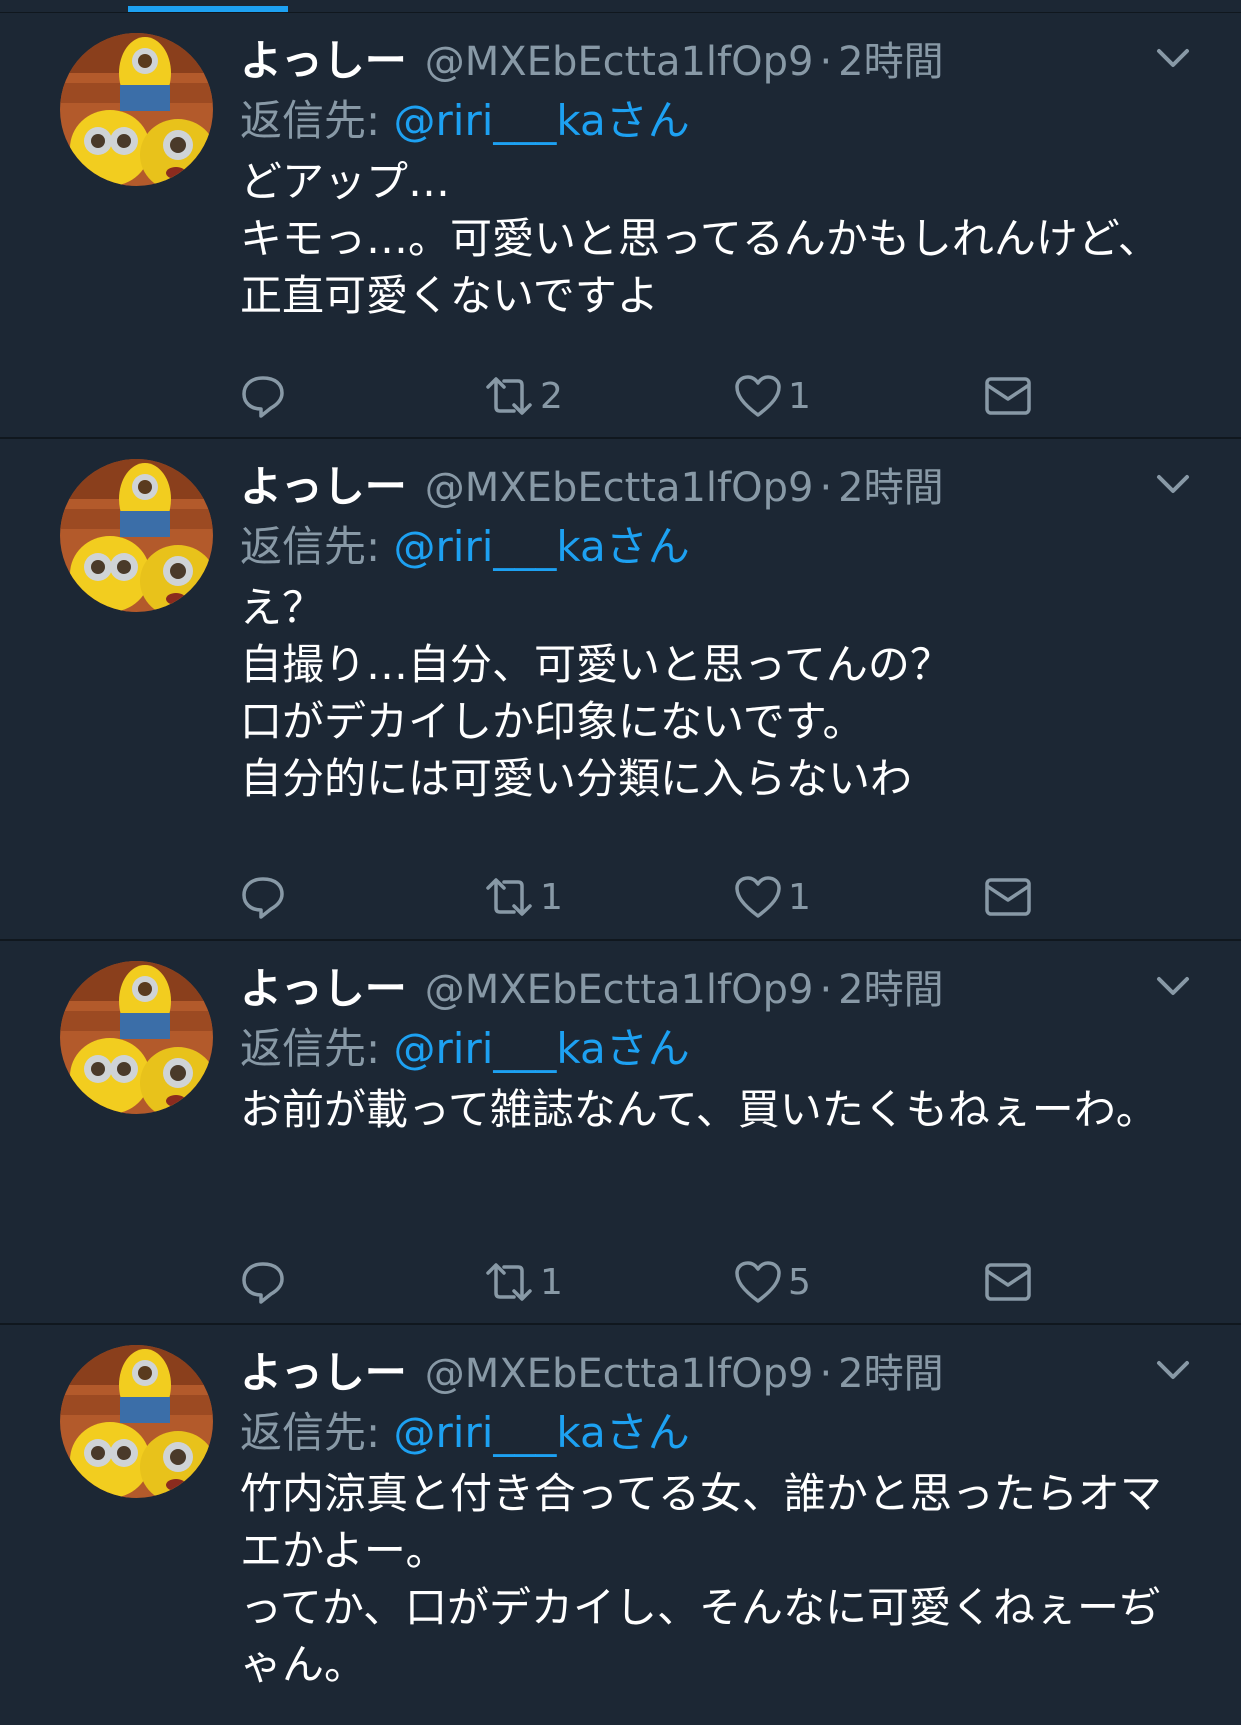  I want to click on tweet-actions: 2 1, so click(740, 396).